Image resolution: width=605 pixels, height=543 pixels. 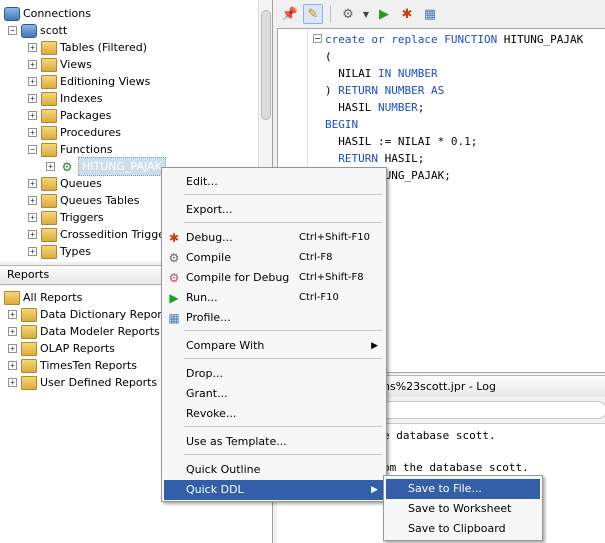 I want to click on tree-label: All Reports, so click(x=53, y=297).